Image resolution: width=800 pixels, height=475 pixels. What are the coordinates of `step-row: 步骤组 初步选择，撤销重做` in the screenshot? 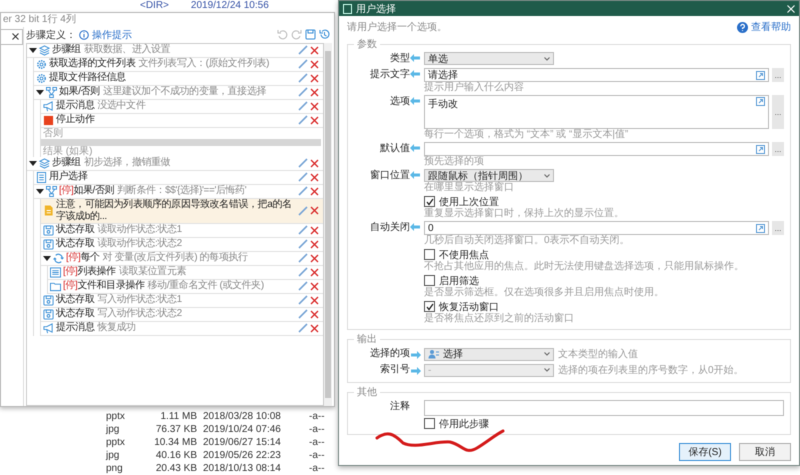 It's located at (175, 163).